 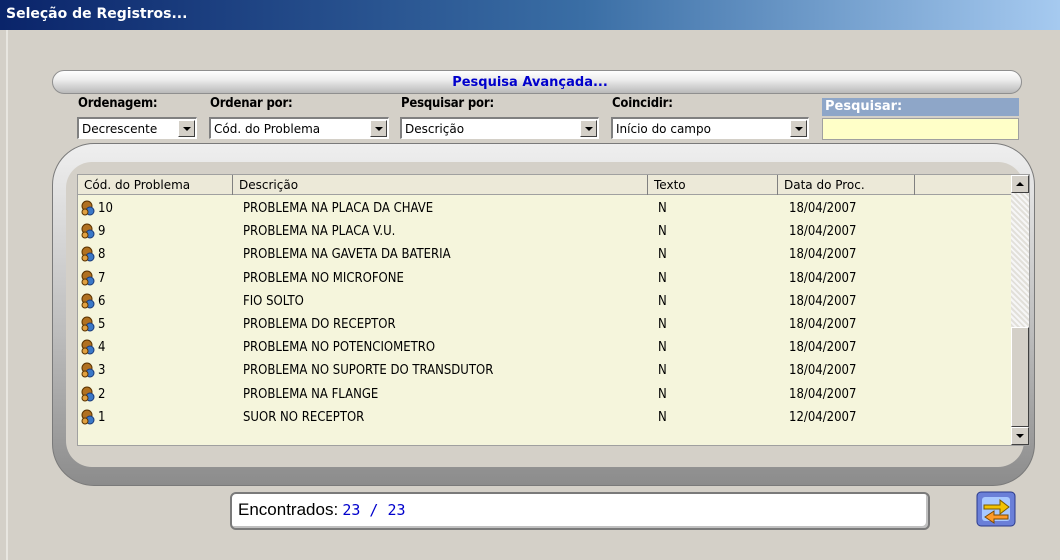 I want to click on column-header-description: Descrição, so click(x=440, y=185).